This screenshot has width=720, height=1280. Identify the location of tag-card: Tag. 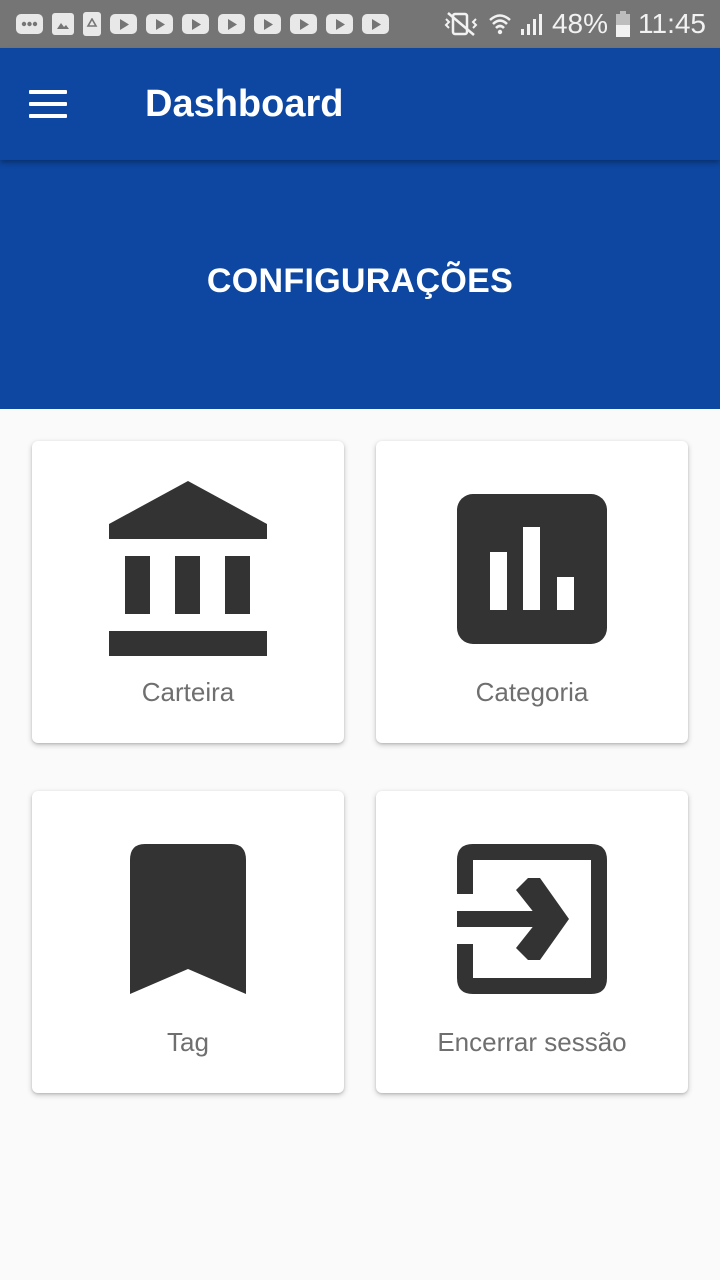
(188, 942).